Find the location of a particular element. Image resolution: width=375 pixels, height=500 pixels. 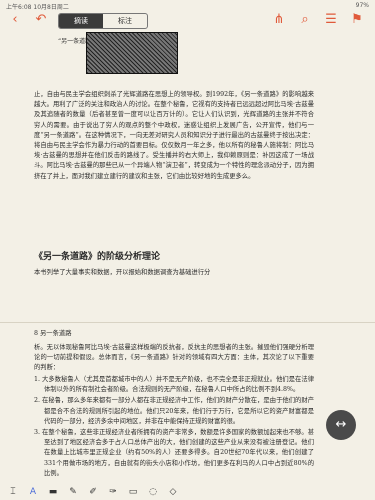

pencil-icon: ✐ is located at coordinates (93, 492).